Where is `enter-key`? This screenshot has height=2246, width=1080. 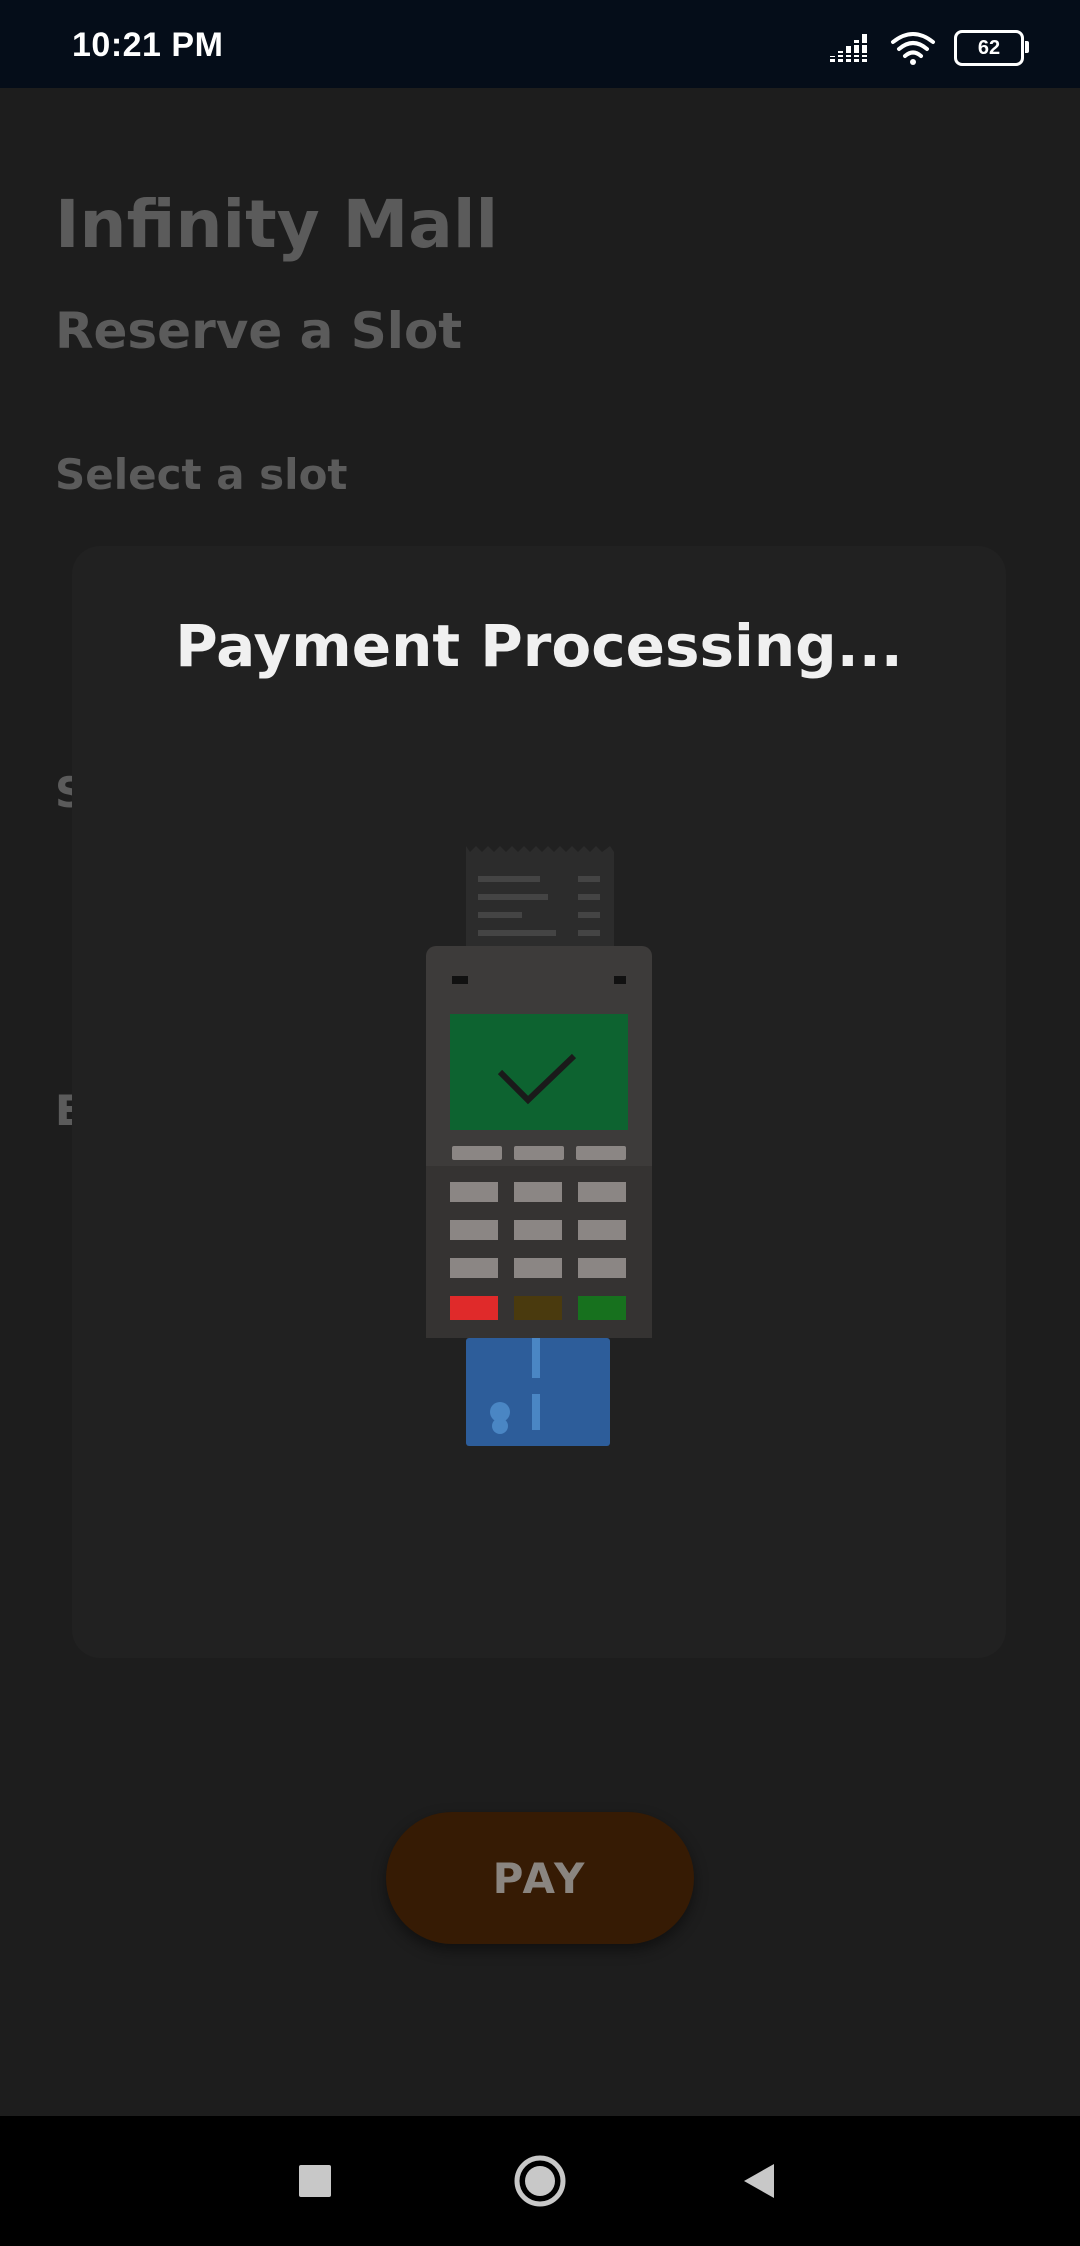 enter-key is located at coordinates (602, 1308).